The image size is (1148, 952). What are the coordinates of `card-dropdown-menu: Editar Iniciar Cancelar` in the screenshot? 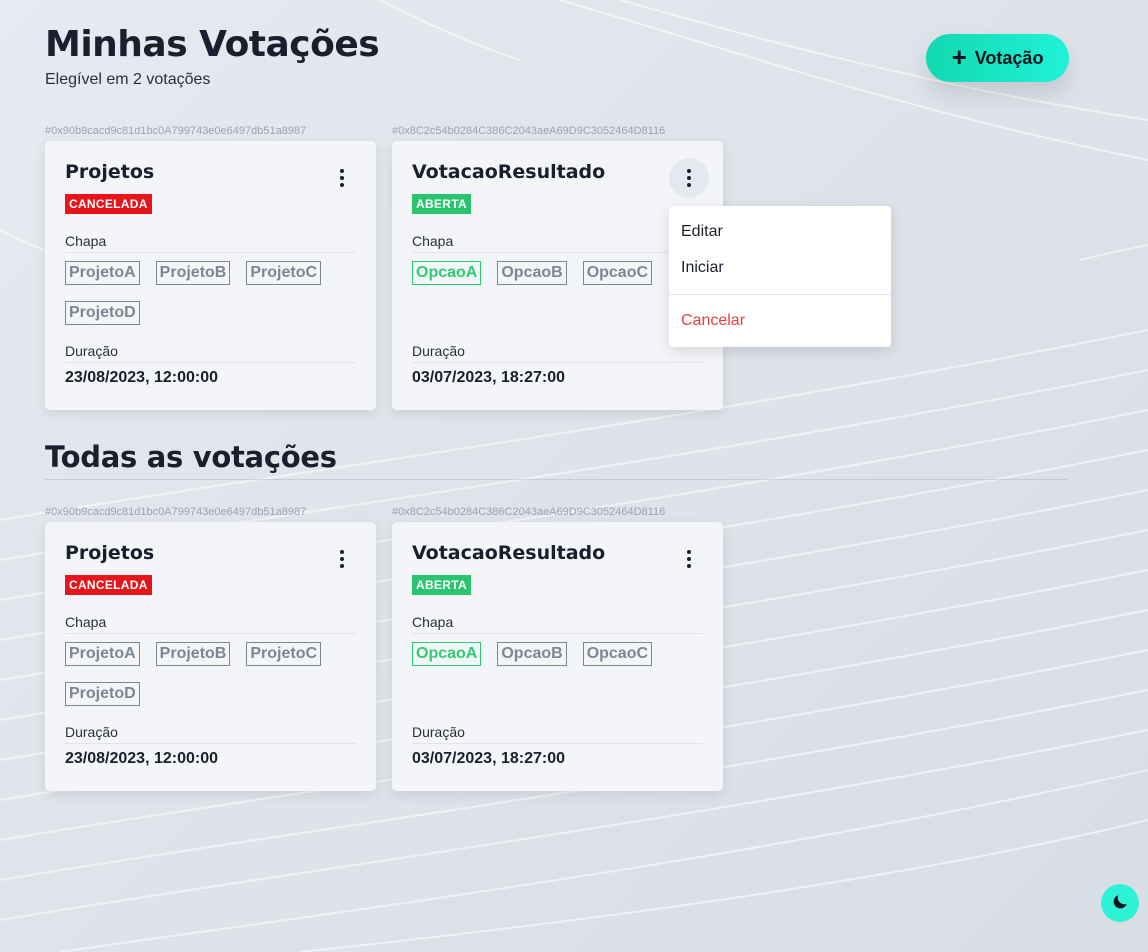 It's located at (780, 276).